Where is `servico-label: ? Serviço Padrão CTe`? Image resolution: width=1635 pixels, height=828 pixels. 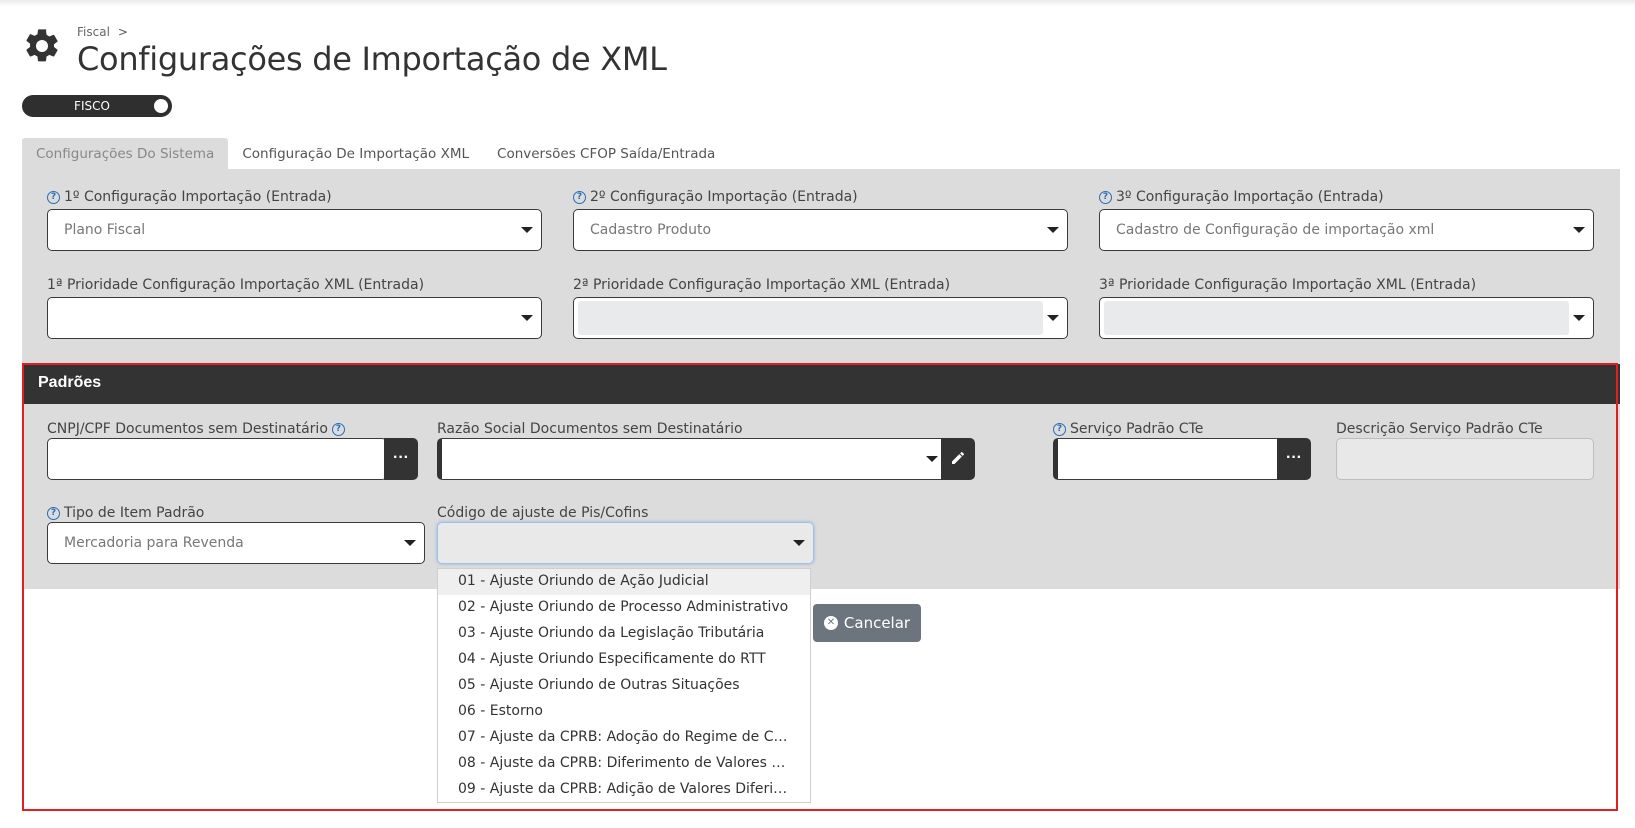 servico-label: ? Serviço Padrão CTe is located at coordinates (1128, 429).